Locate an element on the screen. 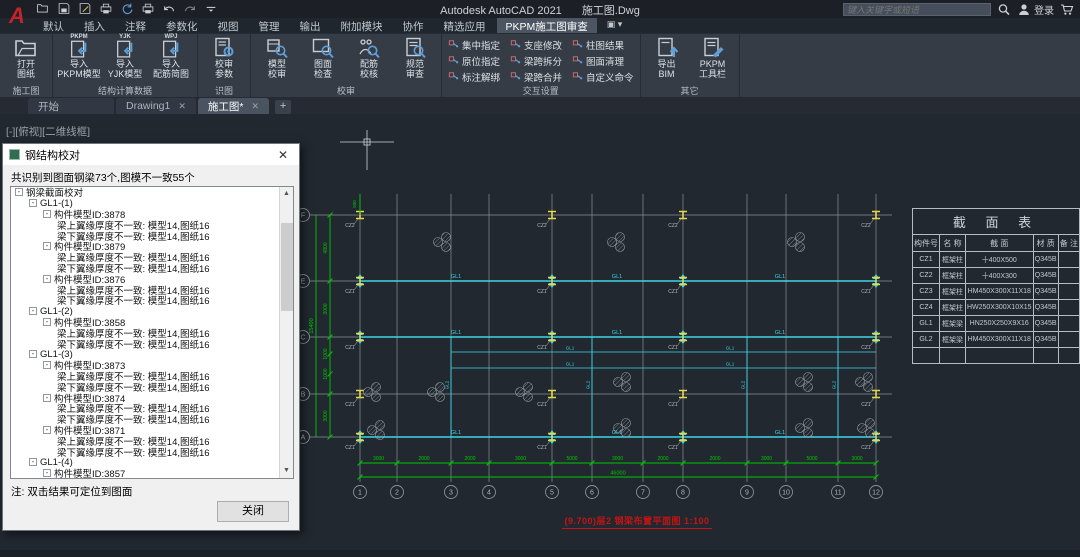 This screenshot has width=1080, height=557. app-title: Autodesk AutoCAD 2021 is located at coordinates (501, 11).